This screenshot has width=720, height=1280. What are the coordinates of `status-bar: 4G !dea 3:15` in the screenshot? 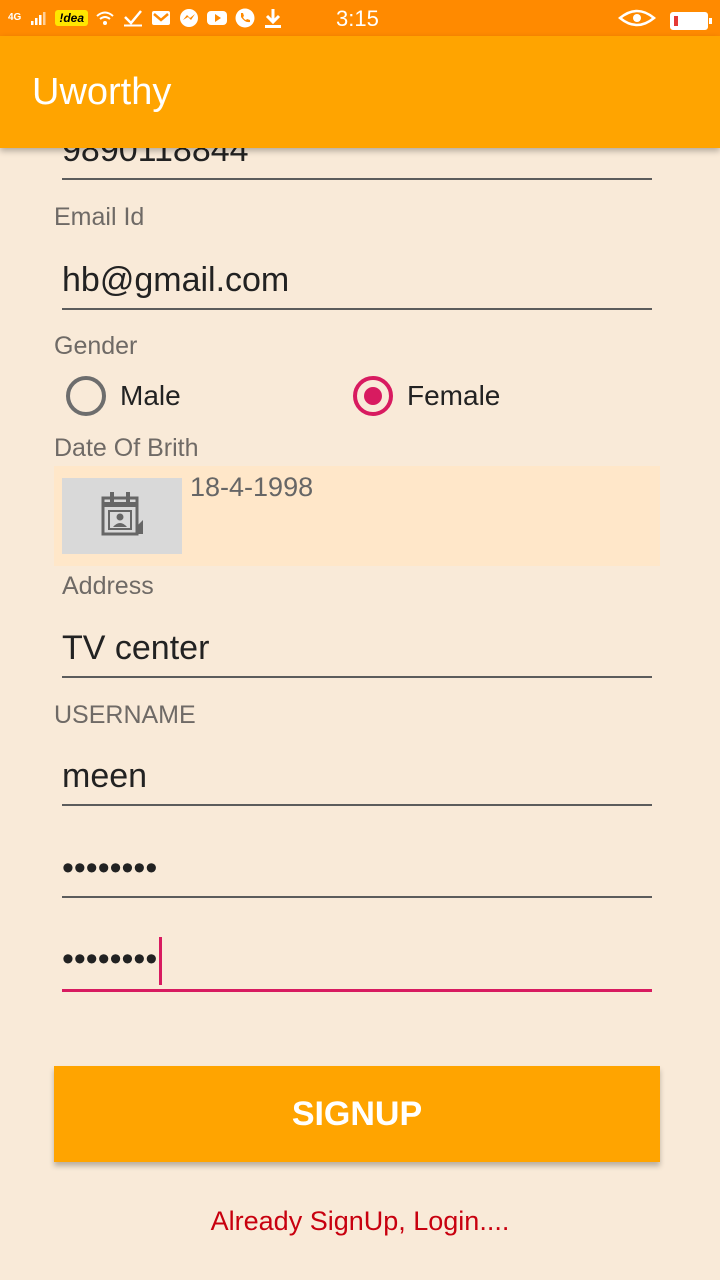 It's located at (360, 18).